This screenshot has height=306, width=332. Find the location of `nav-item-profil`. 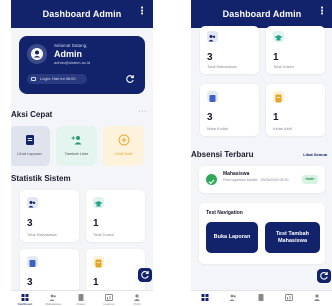

nav-item-profil is located at coordinates (317, 298).